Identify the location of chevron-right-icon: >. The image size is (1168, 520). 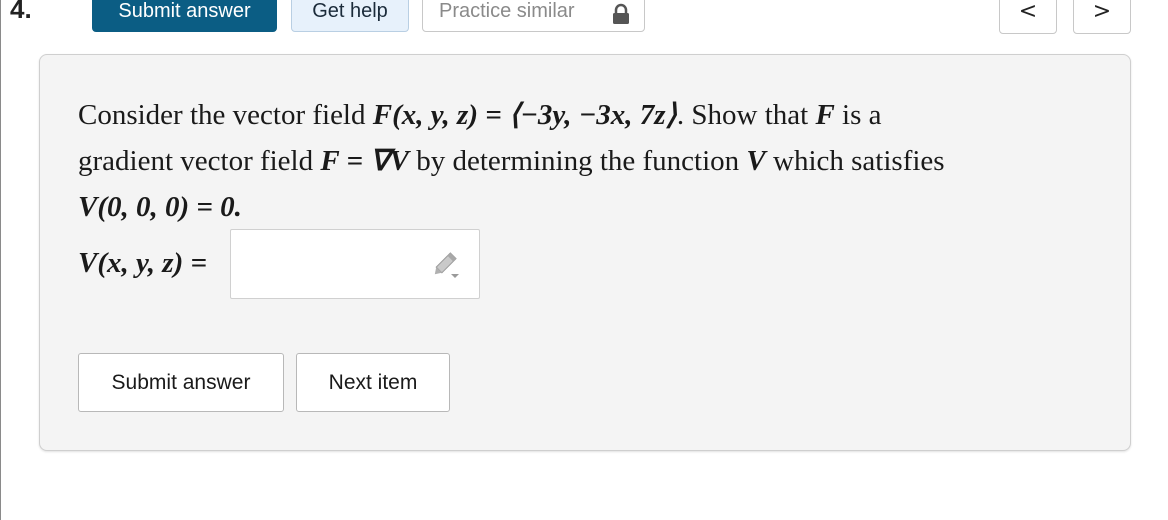
(1102, 12).